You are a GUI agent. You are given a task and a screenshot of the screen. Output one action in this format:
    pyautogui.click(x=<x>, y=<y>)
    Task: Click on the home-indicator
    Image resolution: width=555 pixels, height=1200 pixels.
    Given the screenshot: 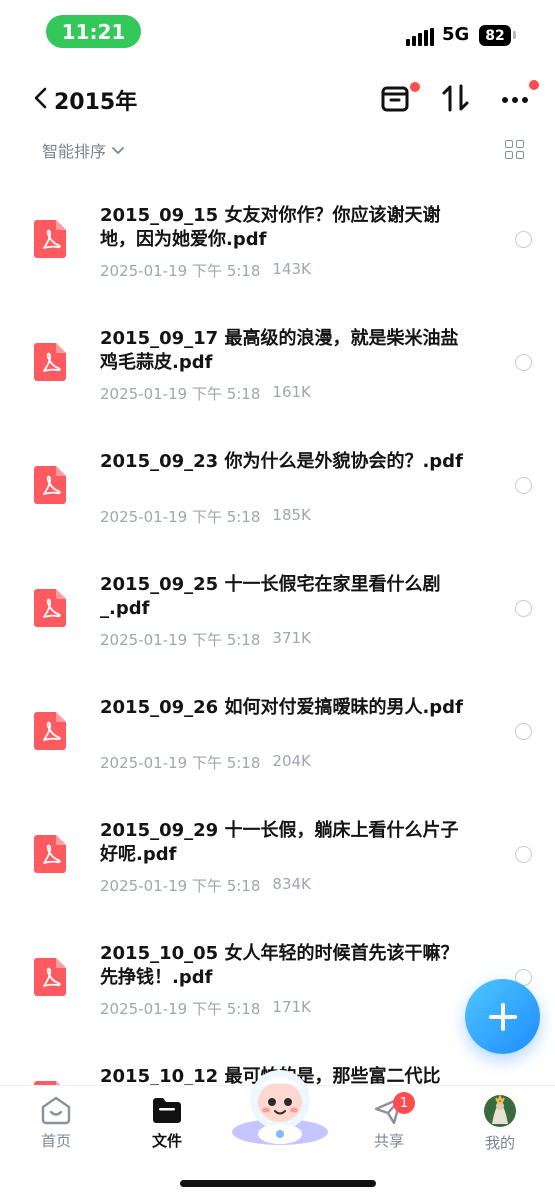 What is the action you would take?
    pyautogui.click(x=278, y=1183)
    